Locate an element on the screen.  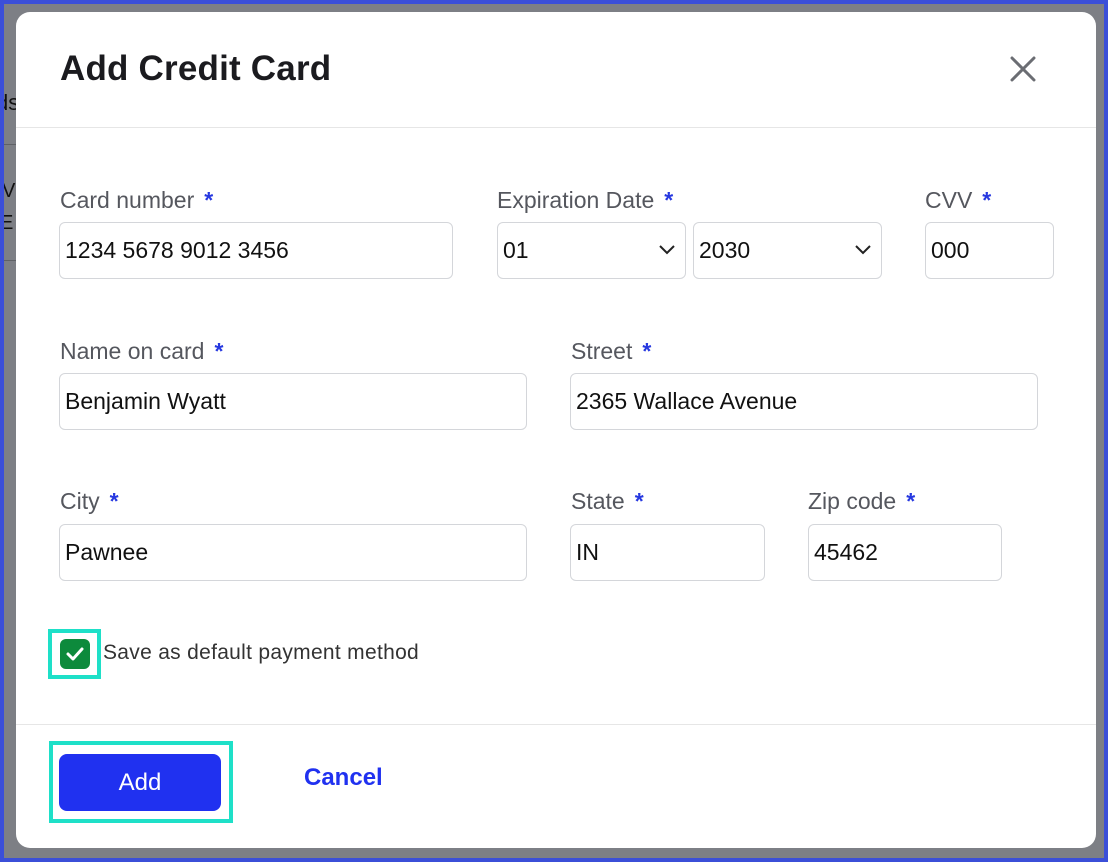
zip-code-label: Zip code * is located at coordinates (861, 501).